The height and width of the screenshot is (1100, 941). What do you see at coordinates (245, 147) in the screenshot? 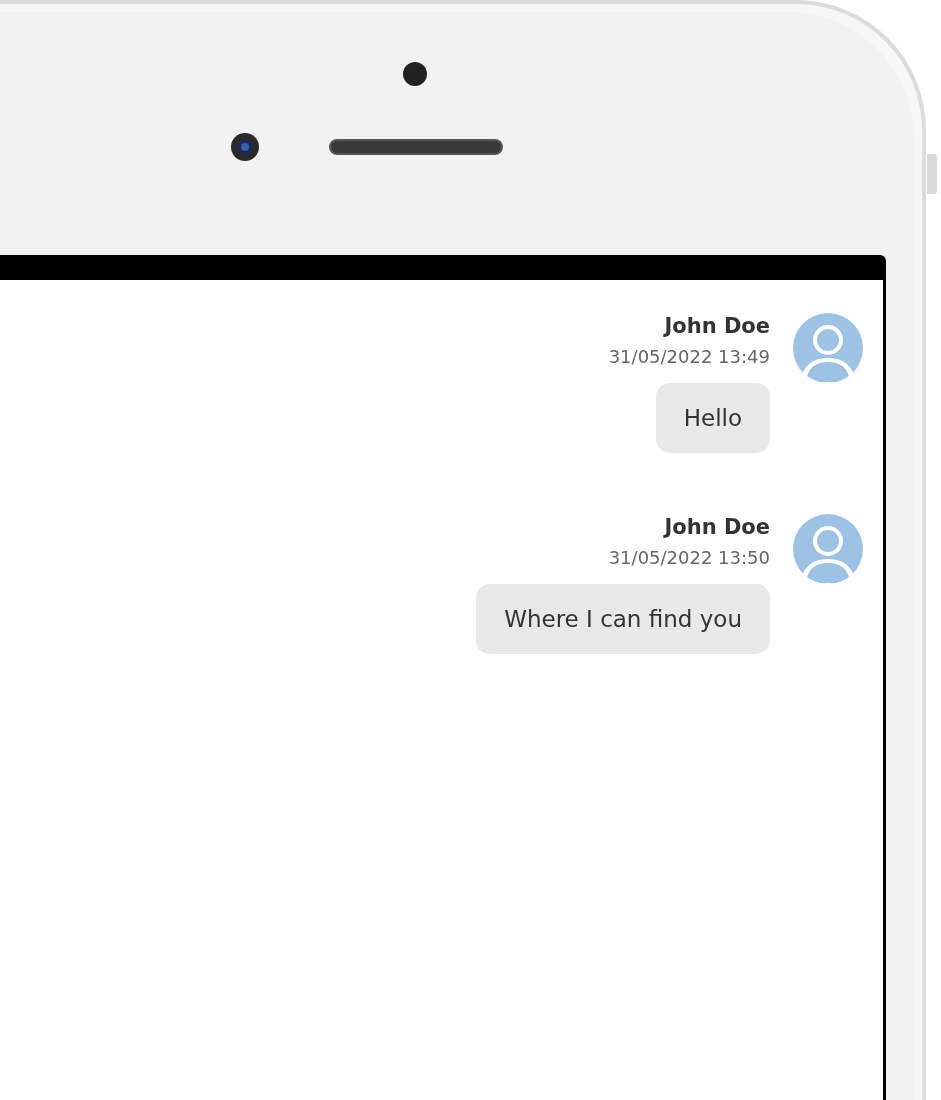
I see `camera-icon` at bounding box center [245, 147].